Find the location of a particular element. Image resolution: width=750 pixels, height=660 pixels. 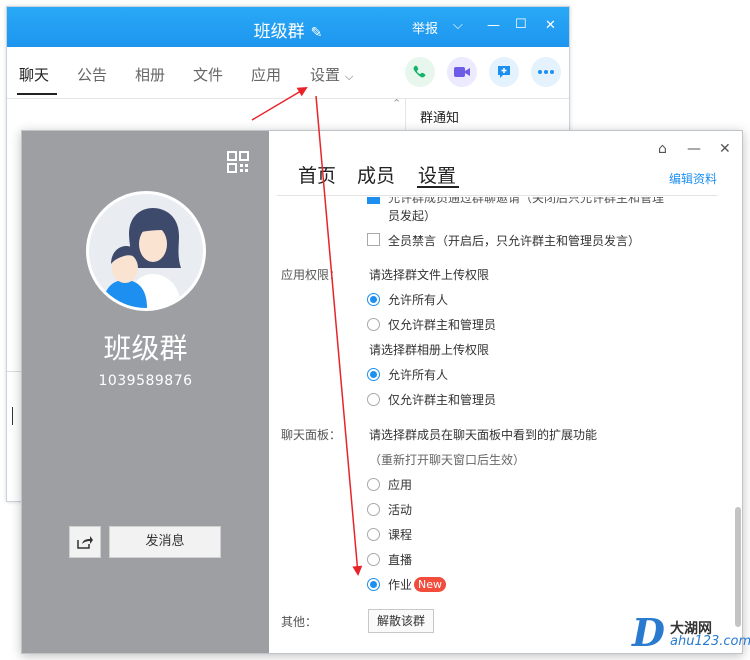

tab-settings: 设置 is located at coordinates (437, 174).